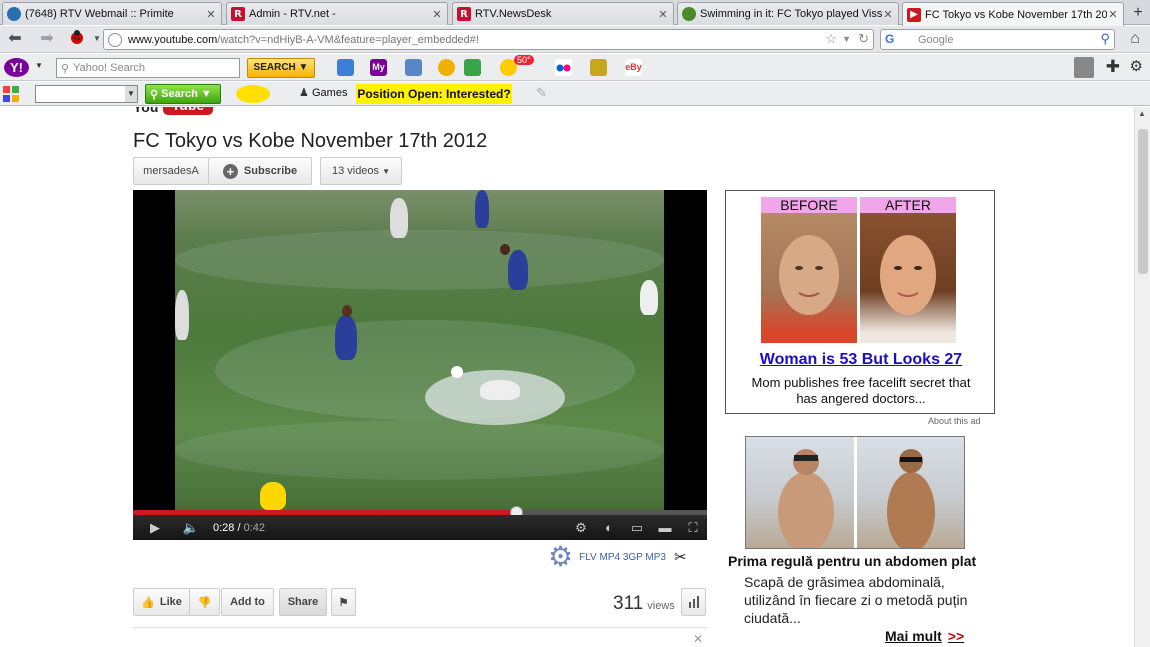 The height and width of the screenshot is (647, 1150). What do you see at coordinates (281, 68) in the screenshot?
I see `yahoo-search-button: SEARCH ▼` at bounding box center [281, 68].